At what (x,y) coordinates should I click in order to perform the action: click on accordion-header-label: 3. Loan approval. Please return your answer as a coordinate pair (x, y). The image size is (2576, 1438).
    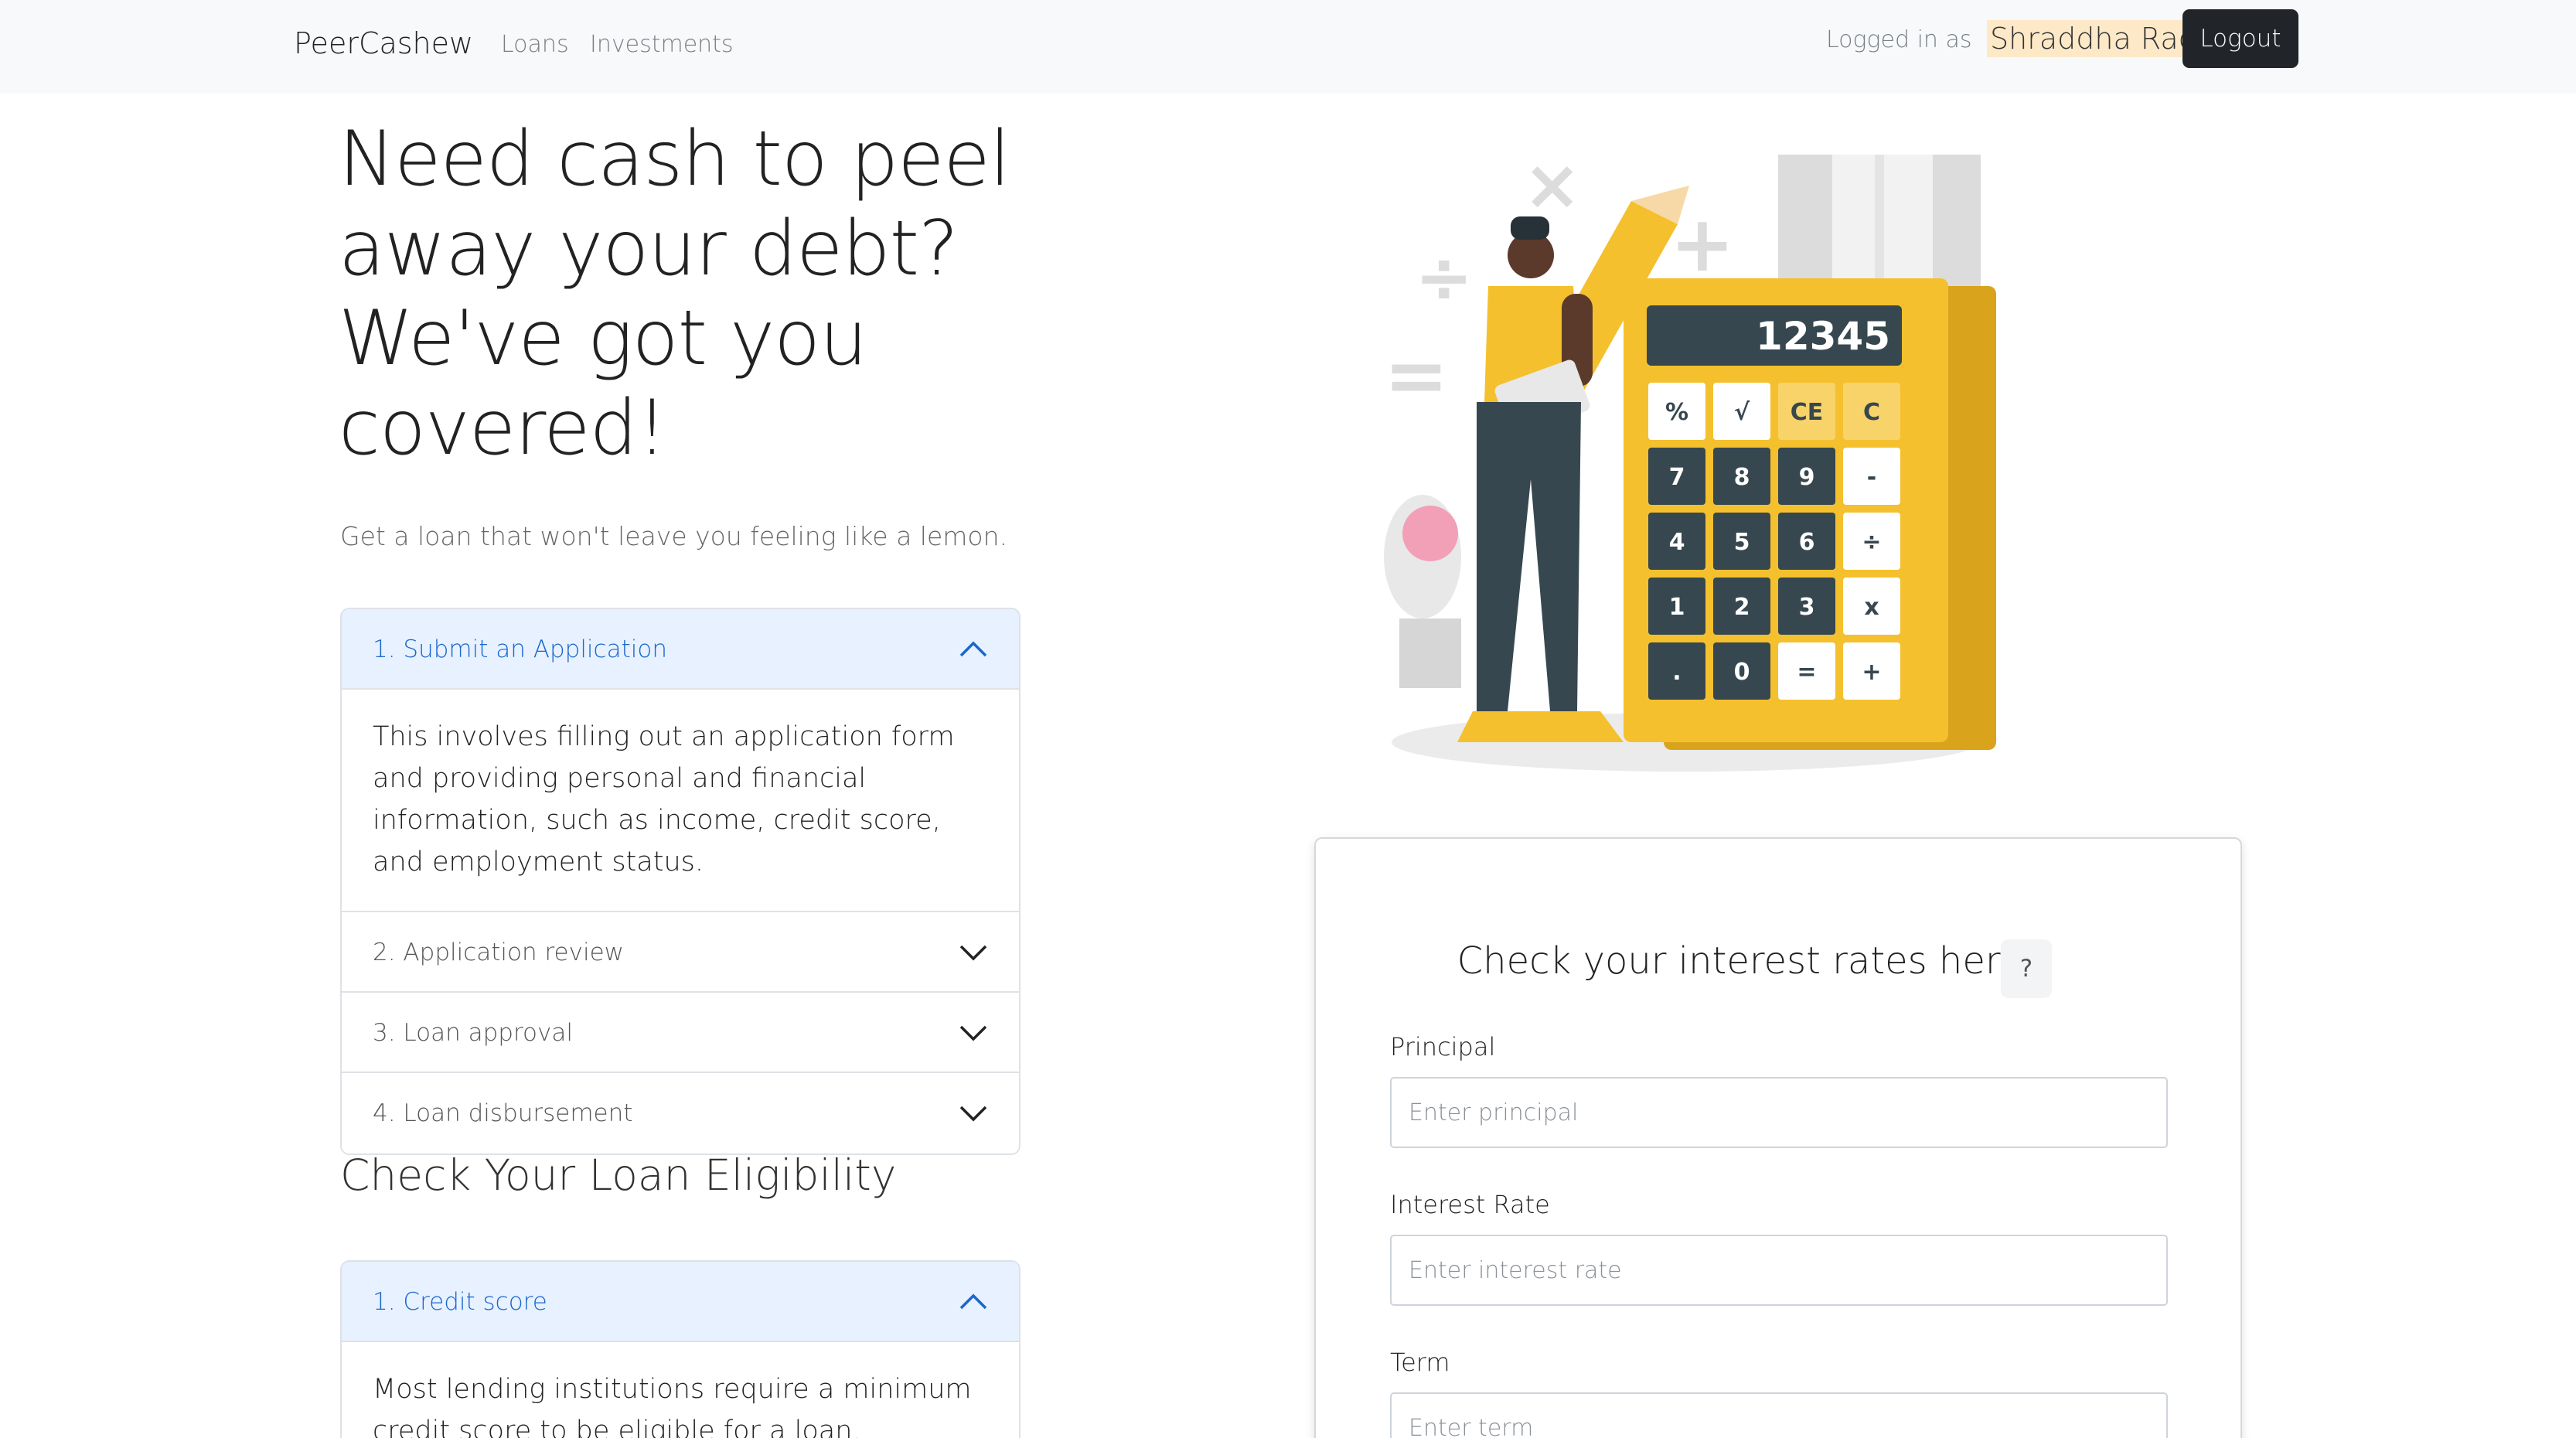
    Looking at the image, I should click on (473, 1033).